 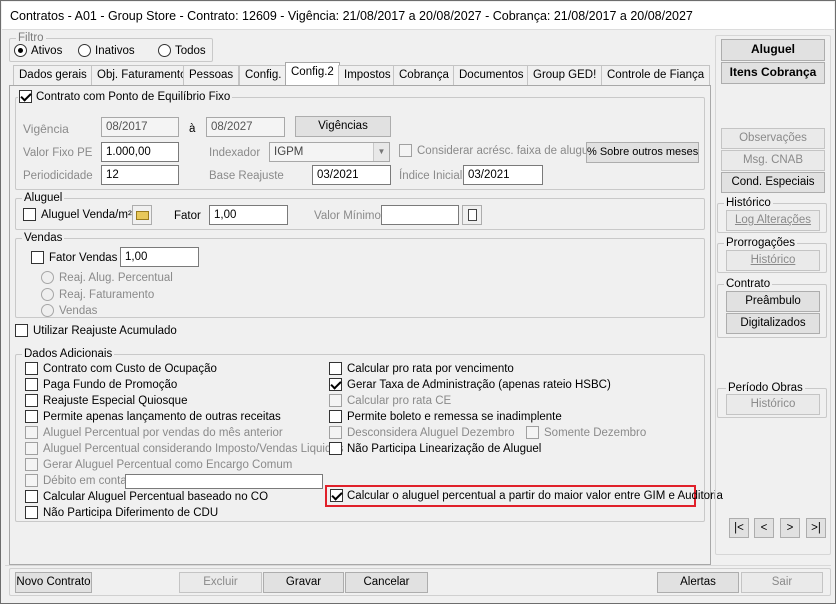 I want to click on tab-pessoas: Pessoas, so click(x=211, y=75).